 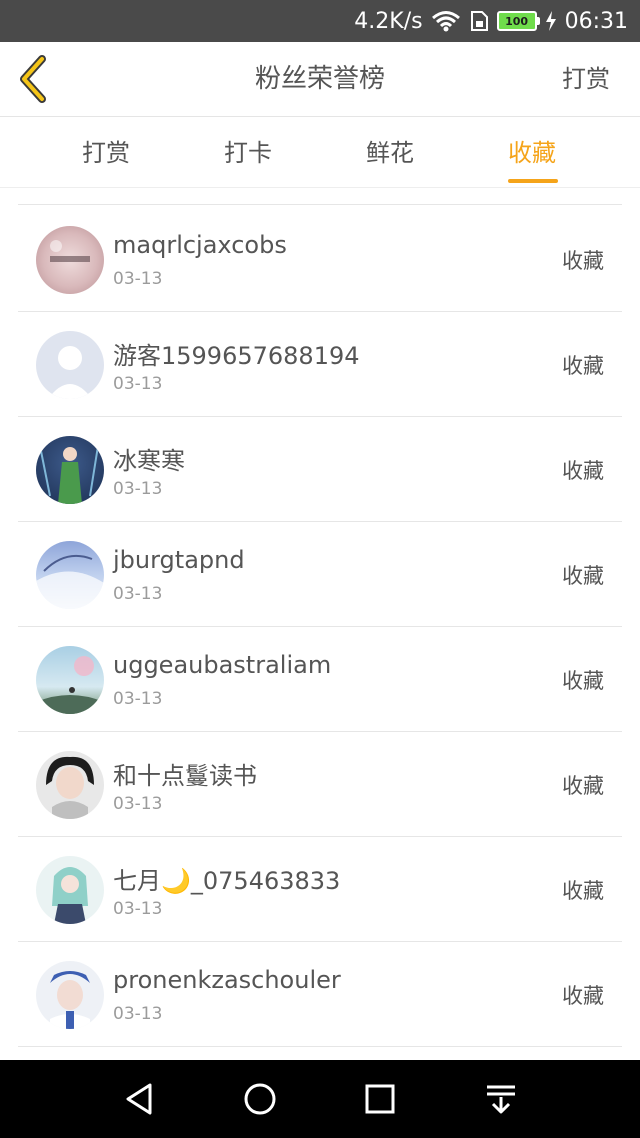 I want to click on home-icon, so click(x=260, y=1099).